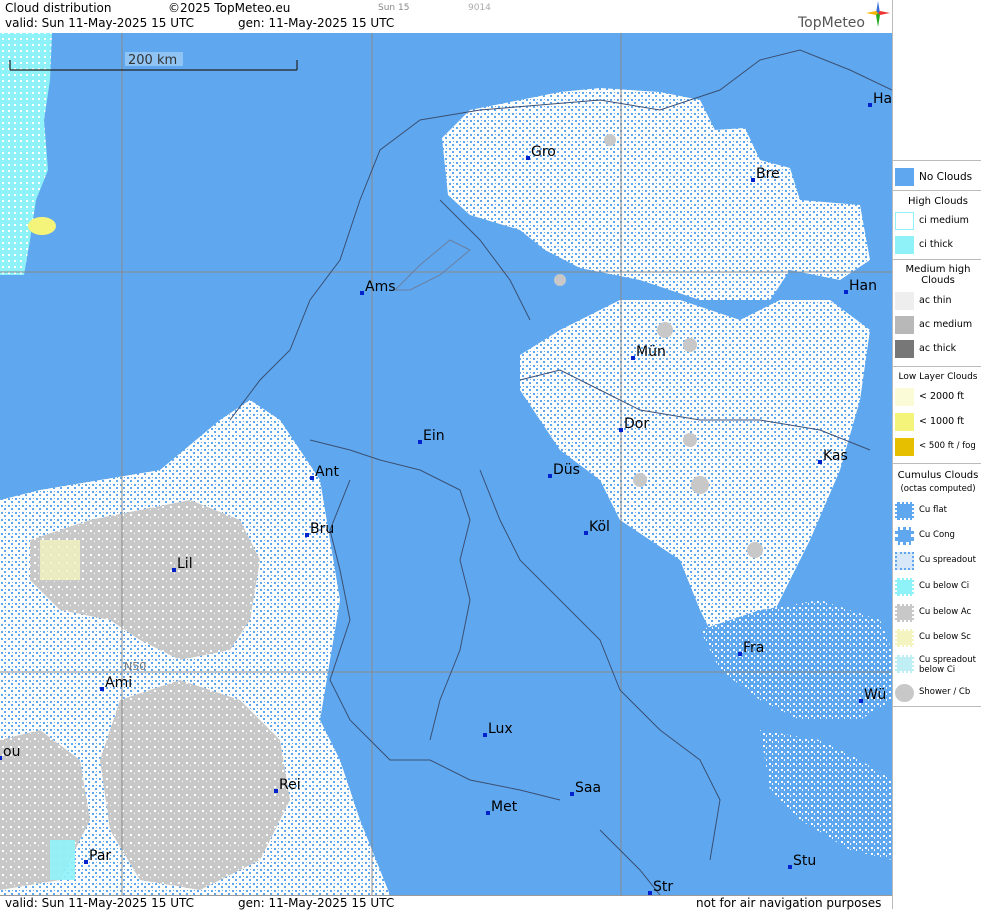 This screenshot has width=983, height=910. What do you see at coordinates (938, 275) in the screenshot?
I see `legend-medium-title: Medium high Clouds` at bounding box center [938, 275].